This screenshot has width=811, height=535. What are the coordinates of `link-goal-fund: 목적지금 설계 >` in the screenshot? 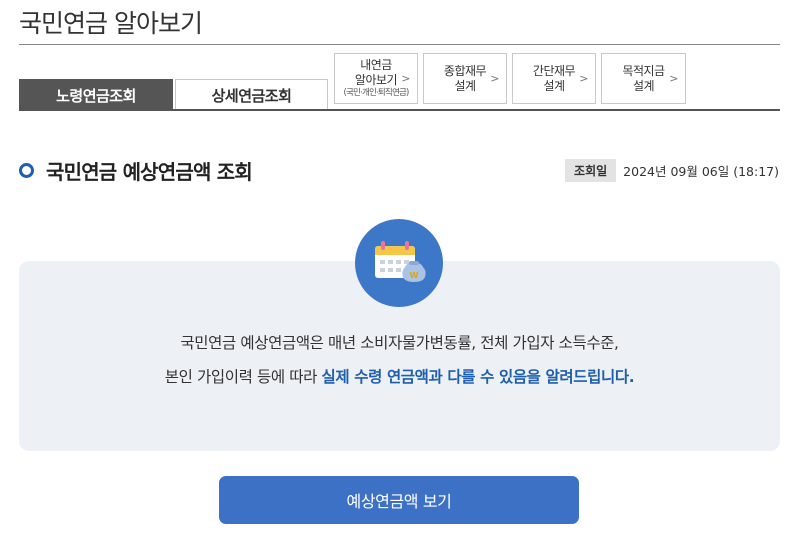 It's located at (643, 78).